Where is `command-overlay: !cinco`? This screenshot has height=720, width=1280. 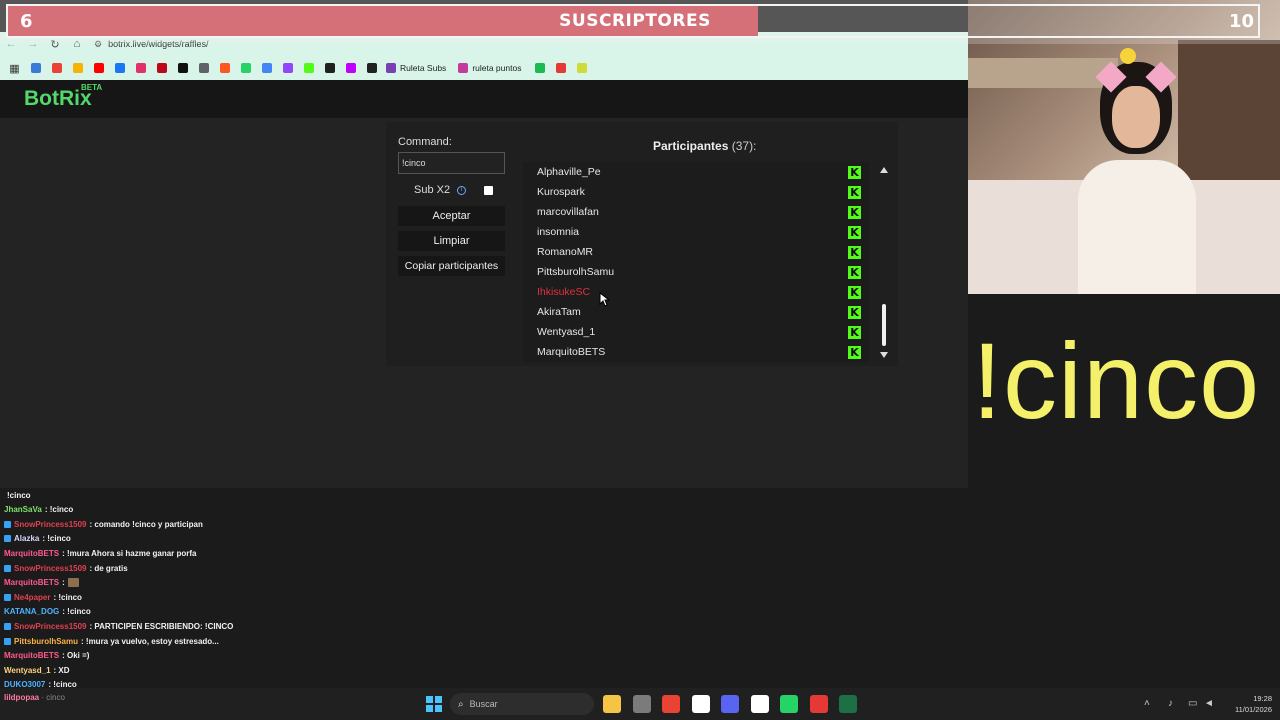 command-overlay: !cinco is located at coordinates (1116, 380).